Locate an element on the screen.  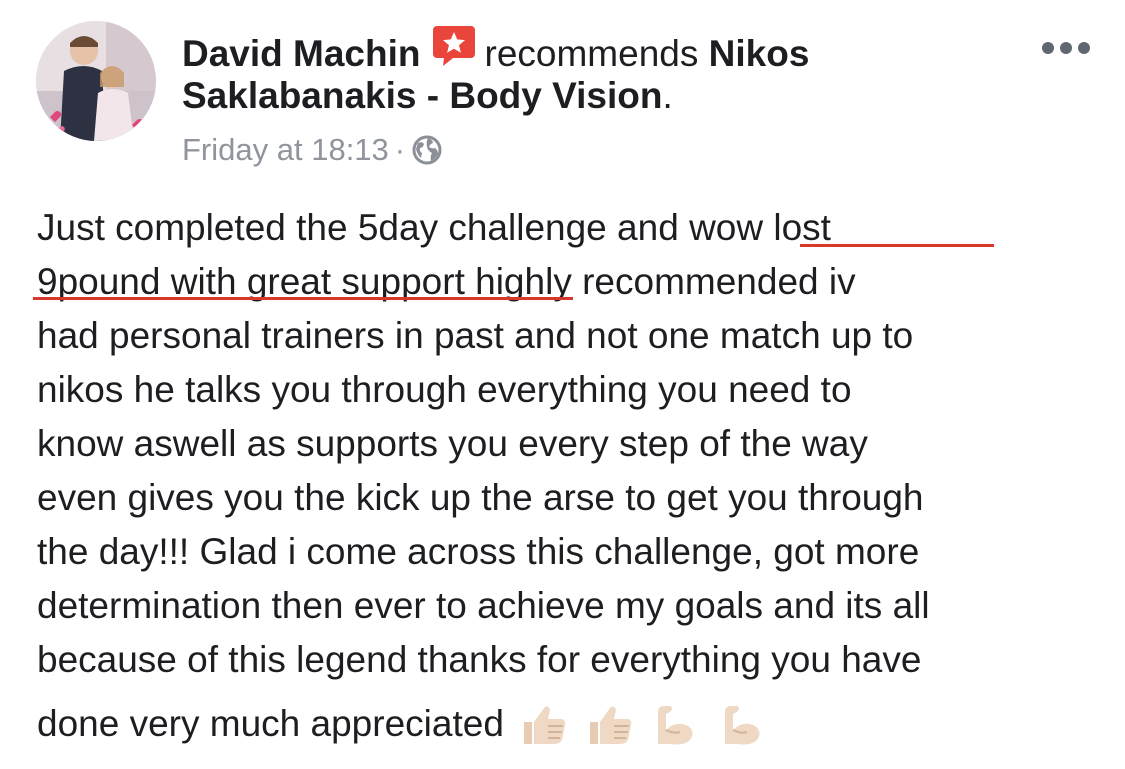
page-name-part1: Nikos is located at coordinates (759, 53).